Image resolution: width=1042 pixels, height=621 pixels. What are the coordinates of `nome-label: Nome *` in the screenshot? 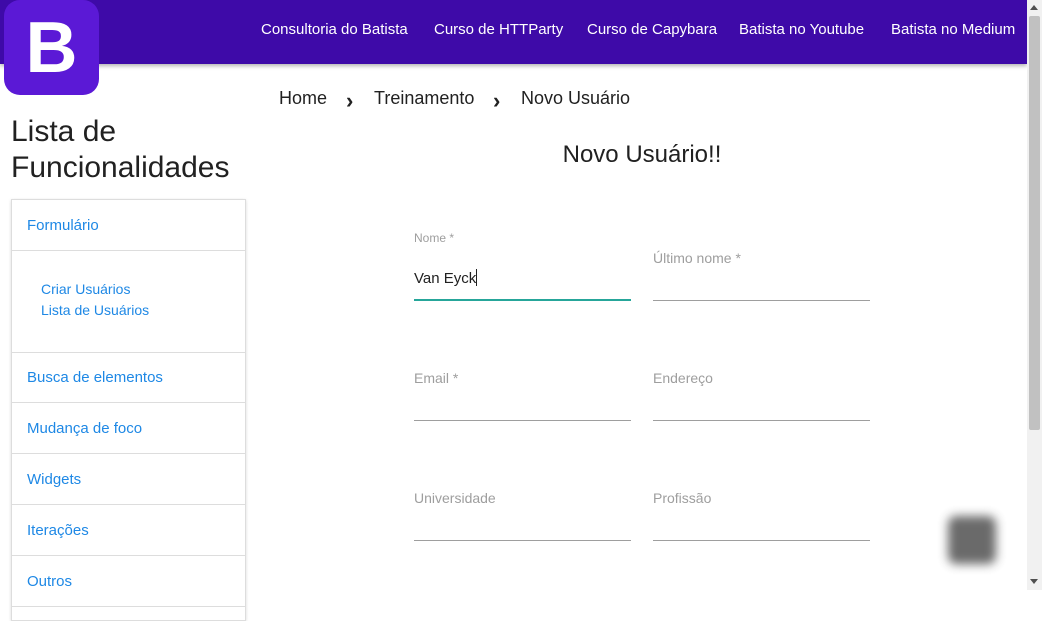 It's located at (434, 238).